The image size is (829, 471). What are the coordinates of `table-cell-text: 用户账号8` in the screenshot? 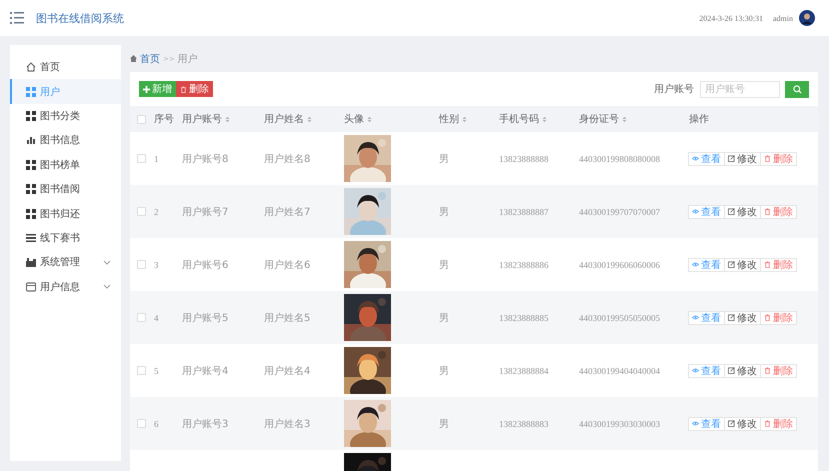 It's located at (205, 159).